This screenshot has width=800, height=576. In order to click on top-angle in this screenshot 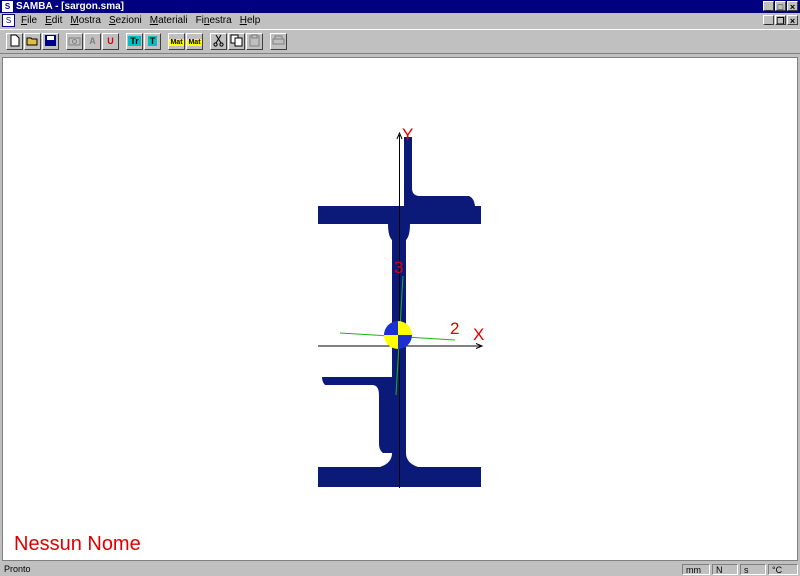, I will do `click(439, 171)`.